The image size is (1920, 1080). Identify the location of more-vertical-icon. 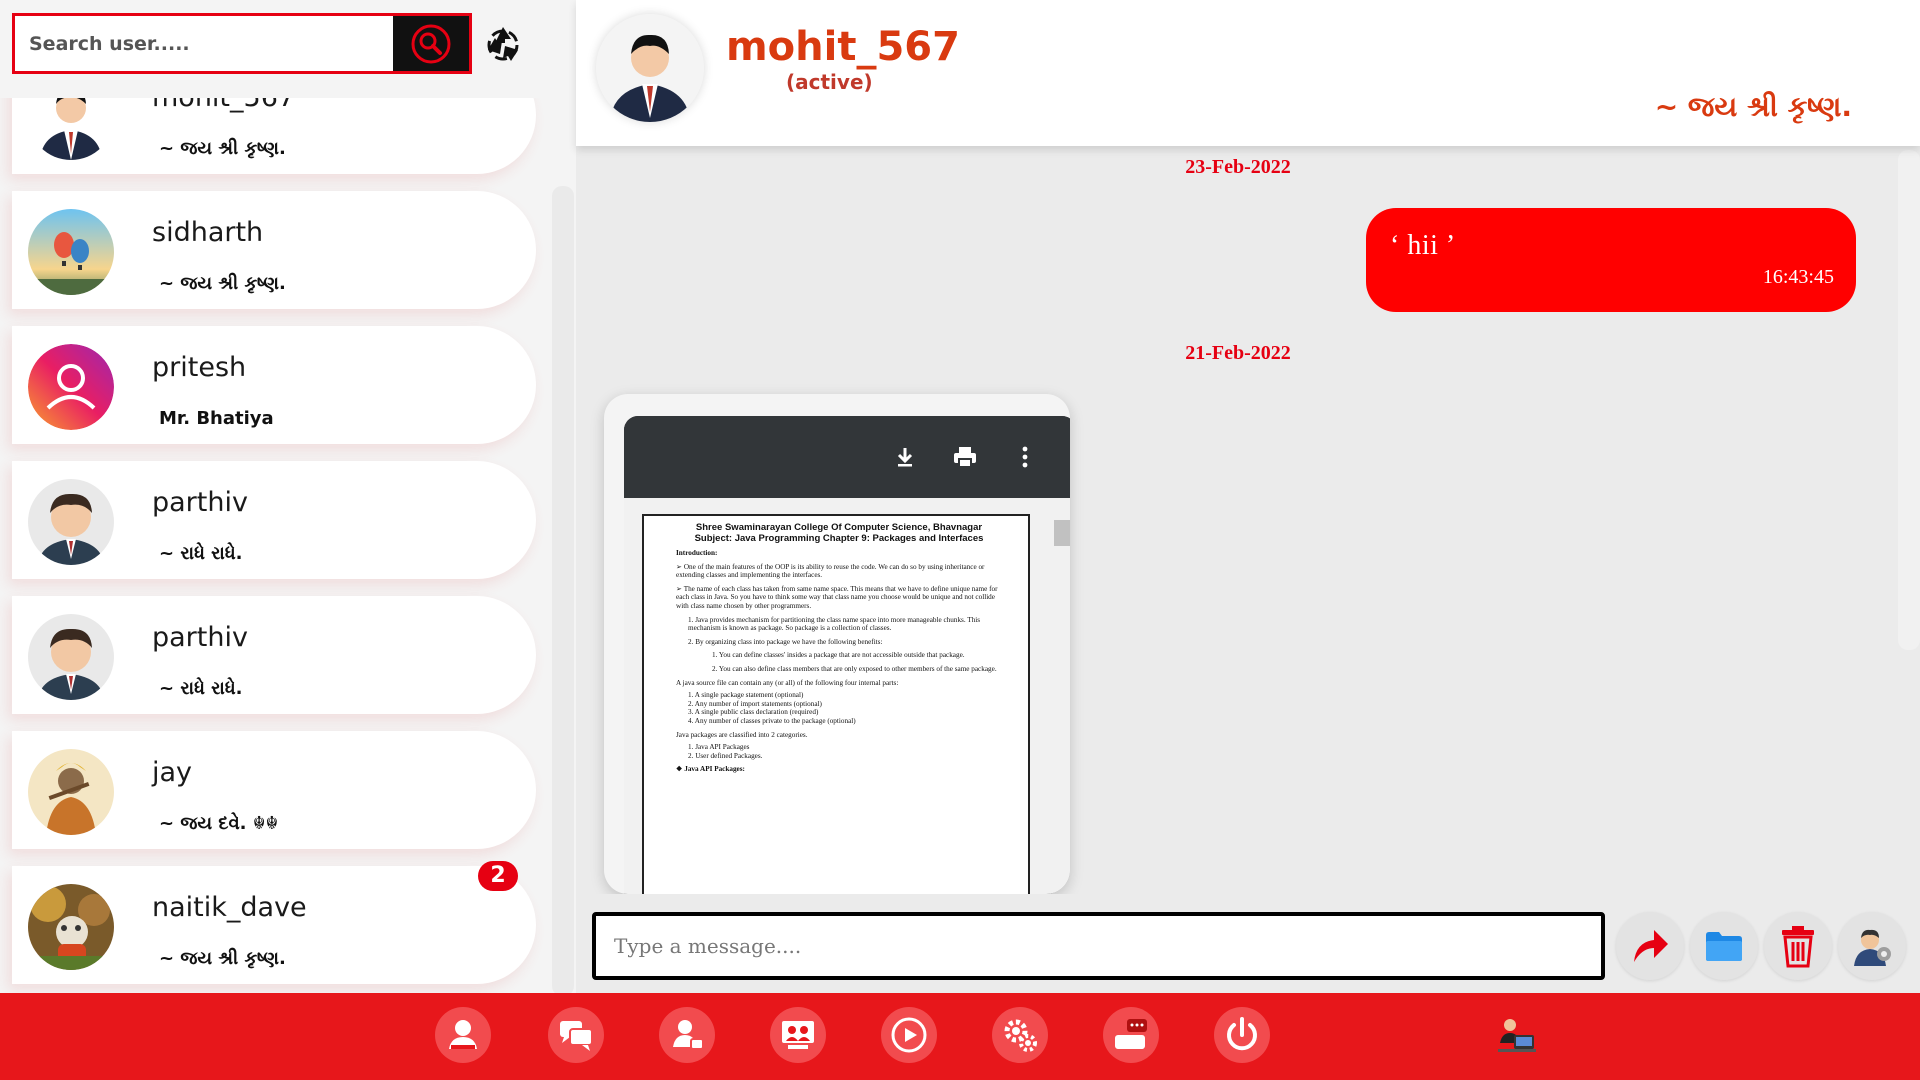
(1025, 457).